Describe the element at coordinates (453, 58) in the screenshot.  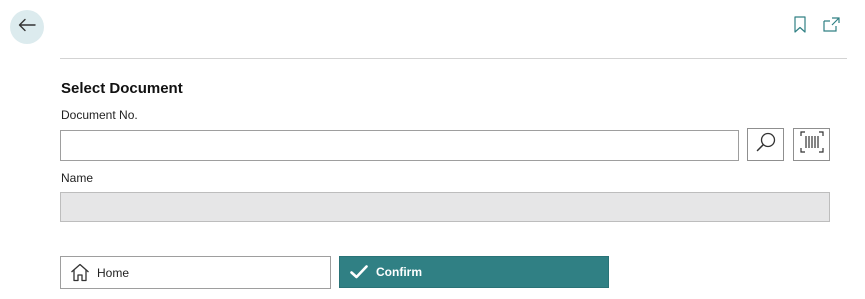
I see `header-divider` at that location.